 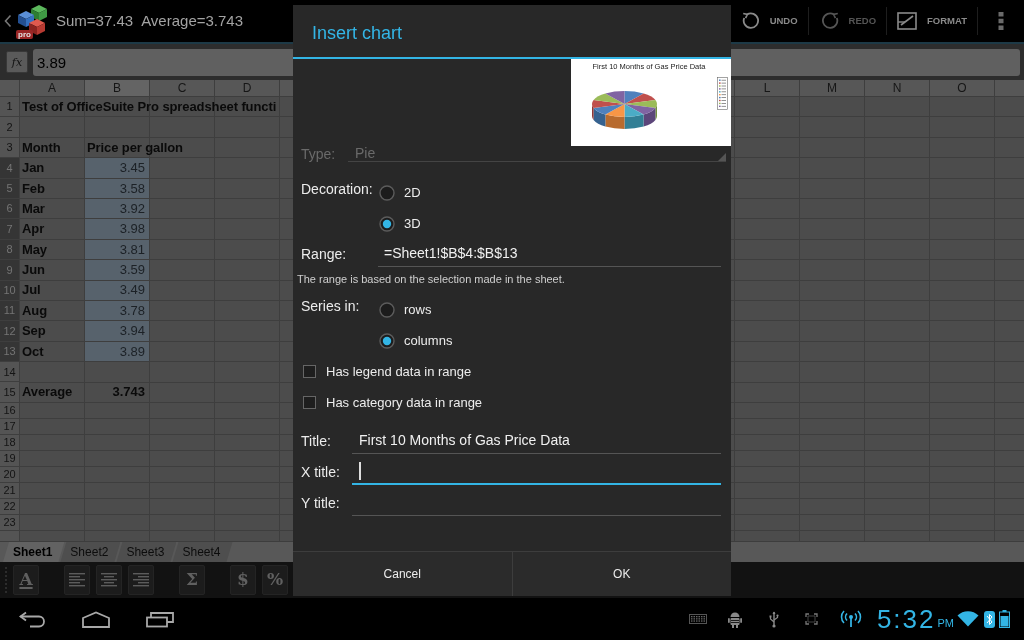 What do you see at coordinates (117, 250) in the screenshot?
I see `table-cell: 3.81` at bounding box center [117, 250].